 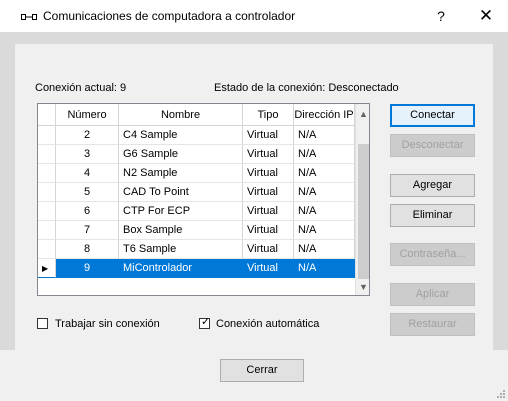 I want to click on table-row: 2 C4 Sample Virtual N/A, so click(x=197, y=135).